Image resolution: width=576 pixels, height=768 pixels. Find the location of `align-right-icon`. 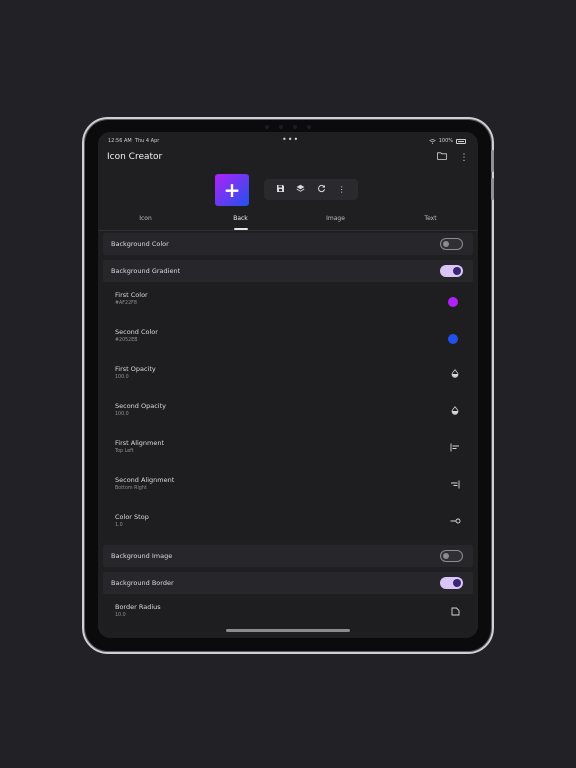

align-right-icon is located at coordinates (455, 486).